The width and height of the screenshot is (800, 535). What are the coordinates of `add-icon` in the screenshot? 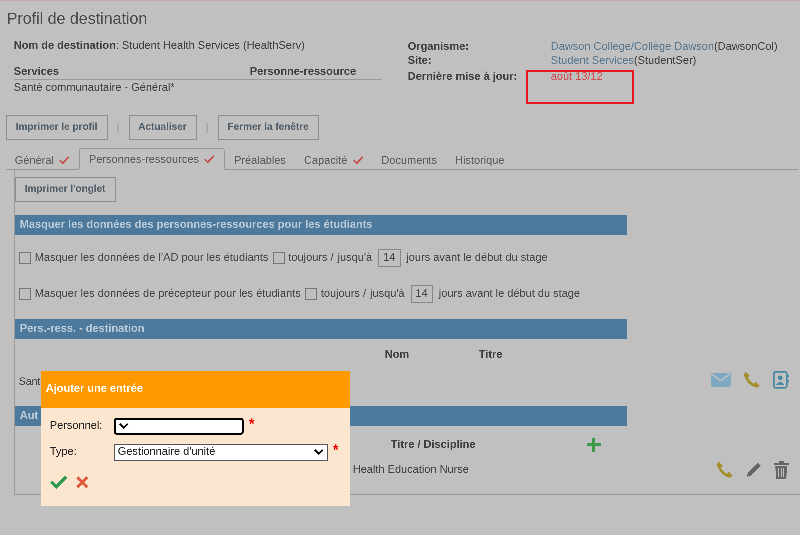 It's located at (594, 445).